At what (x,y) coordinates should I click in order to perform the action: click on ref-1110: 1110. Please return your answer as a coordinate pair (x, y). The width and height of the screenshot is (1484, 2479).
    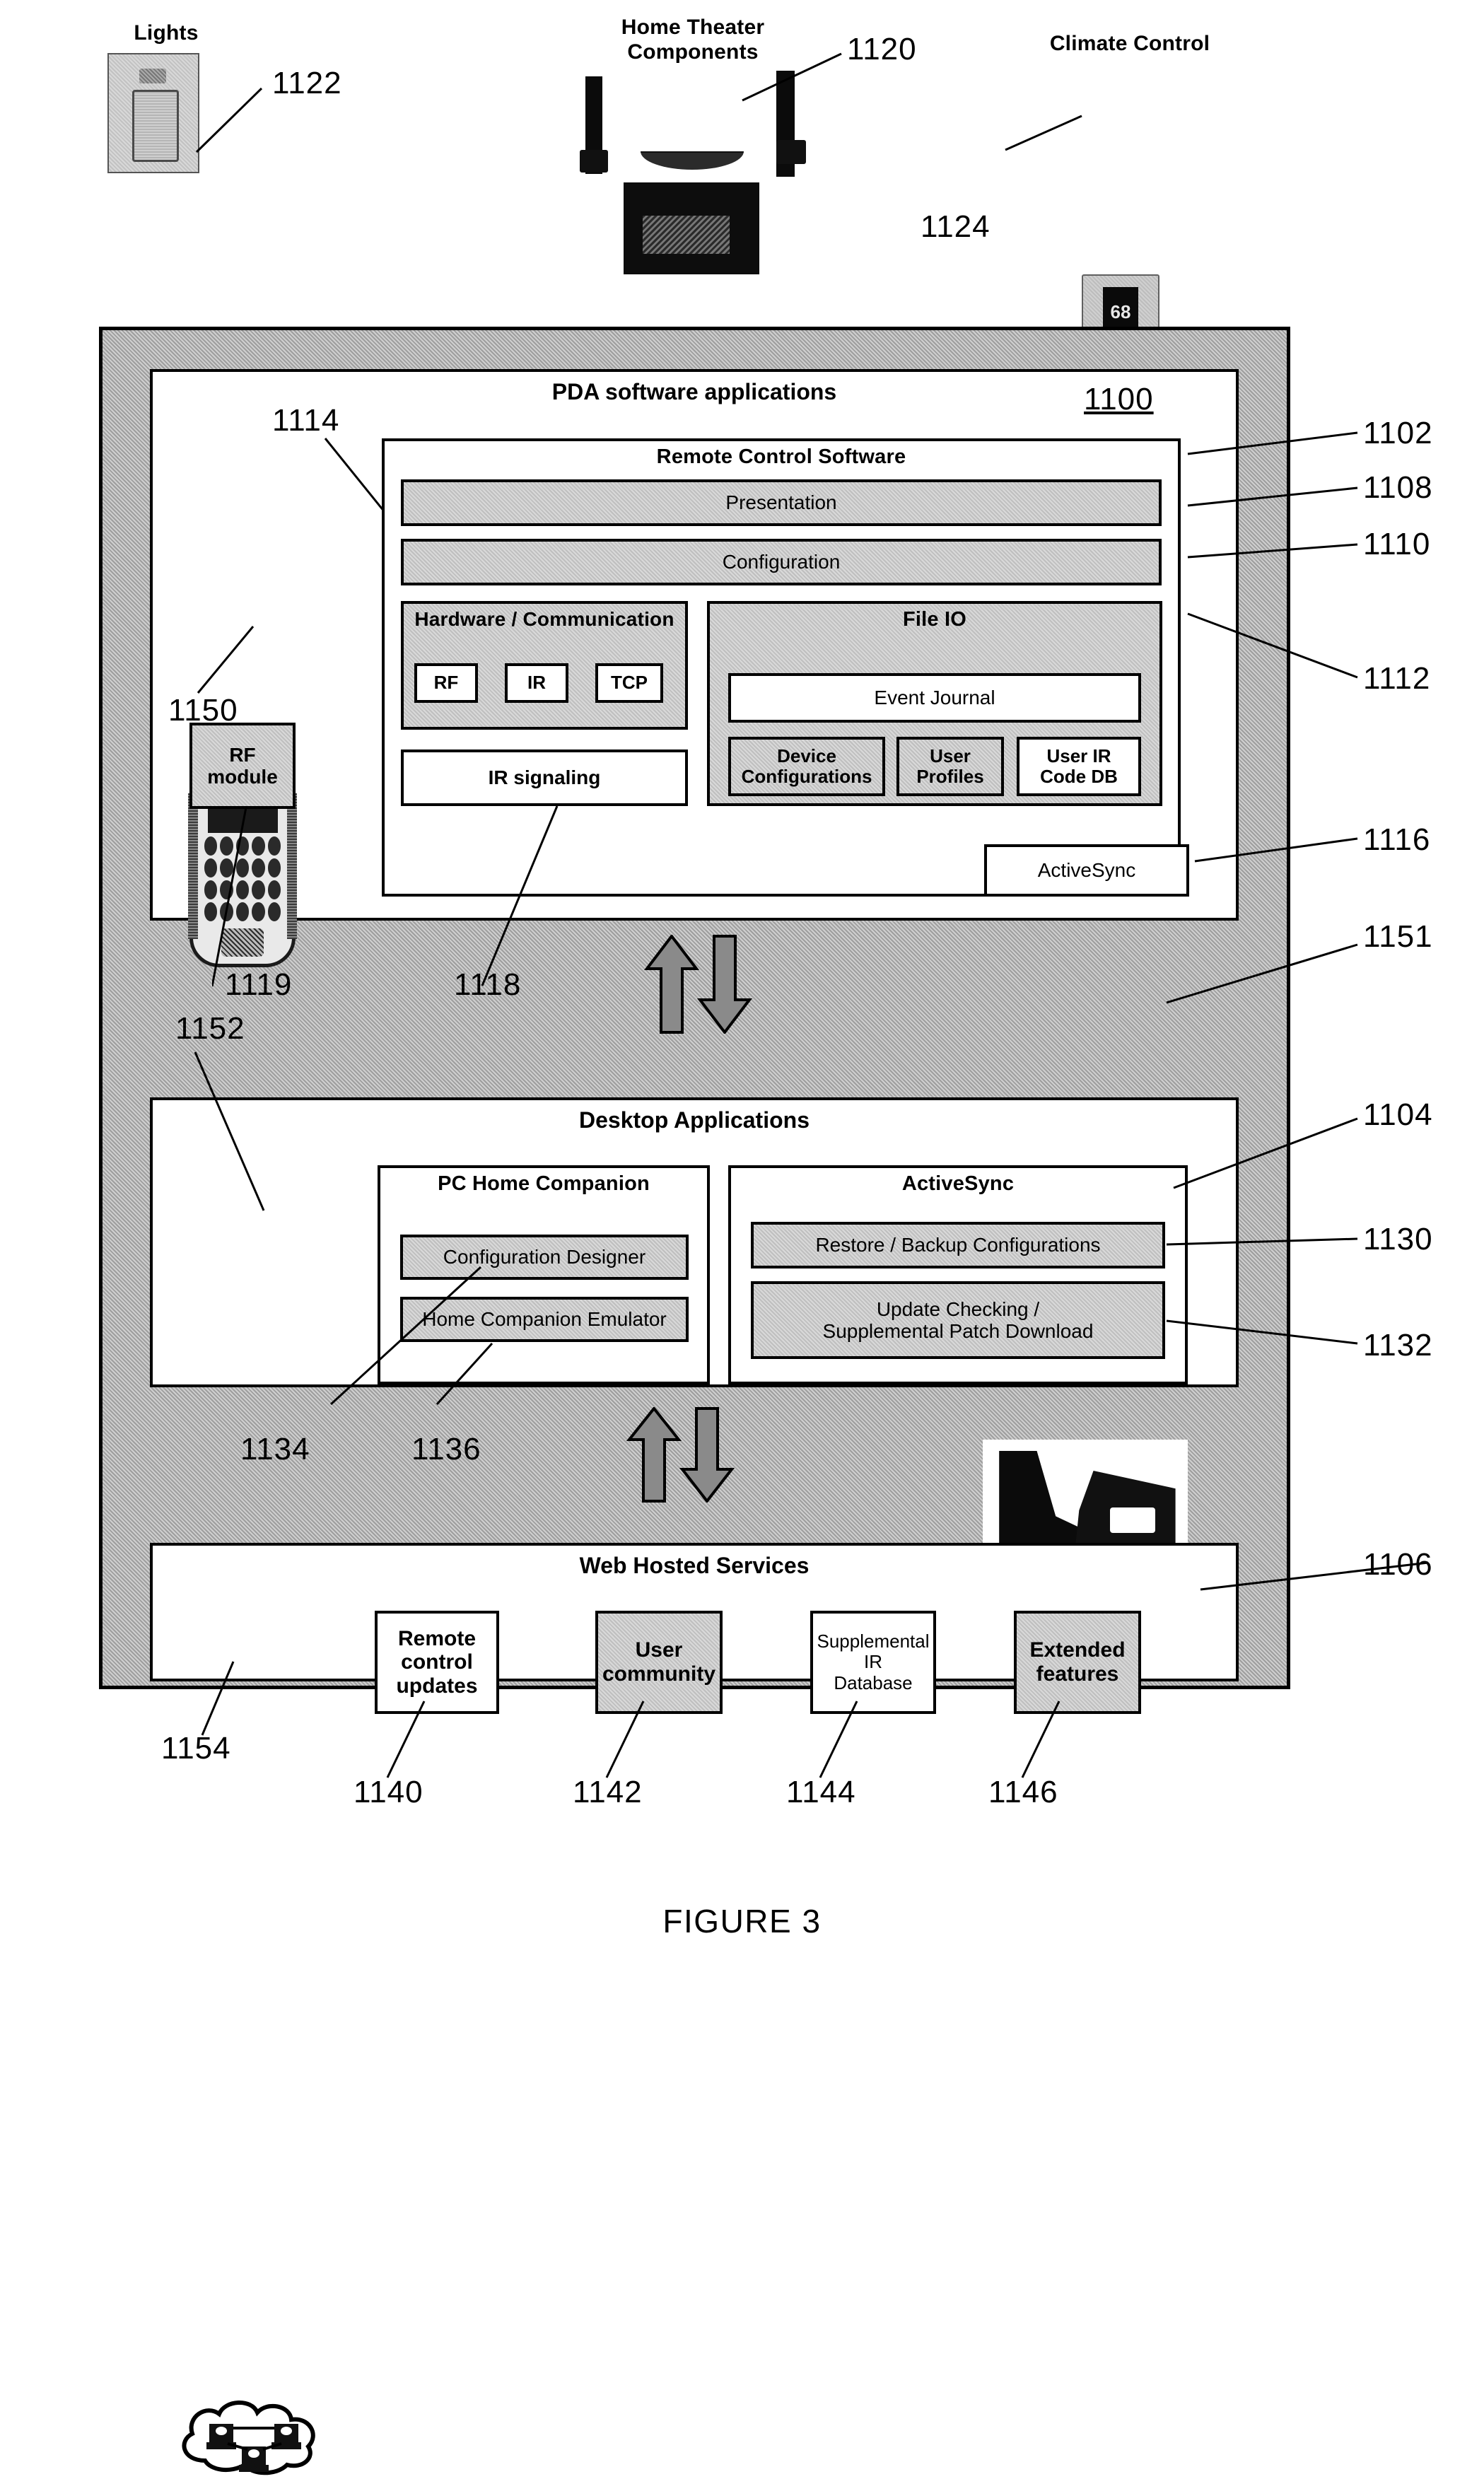
    Looking at the image, I should click on (1397, 544).